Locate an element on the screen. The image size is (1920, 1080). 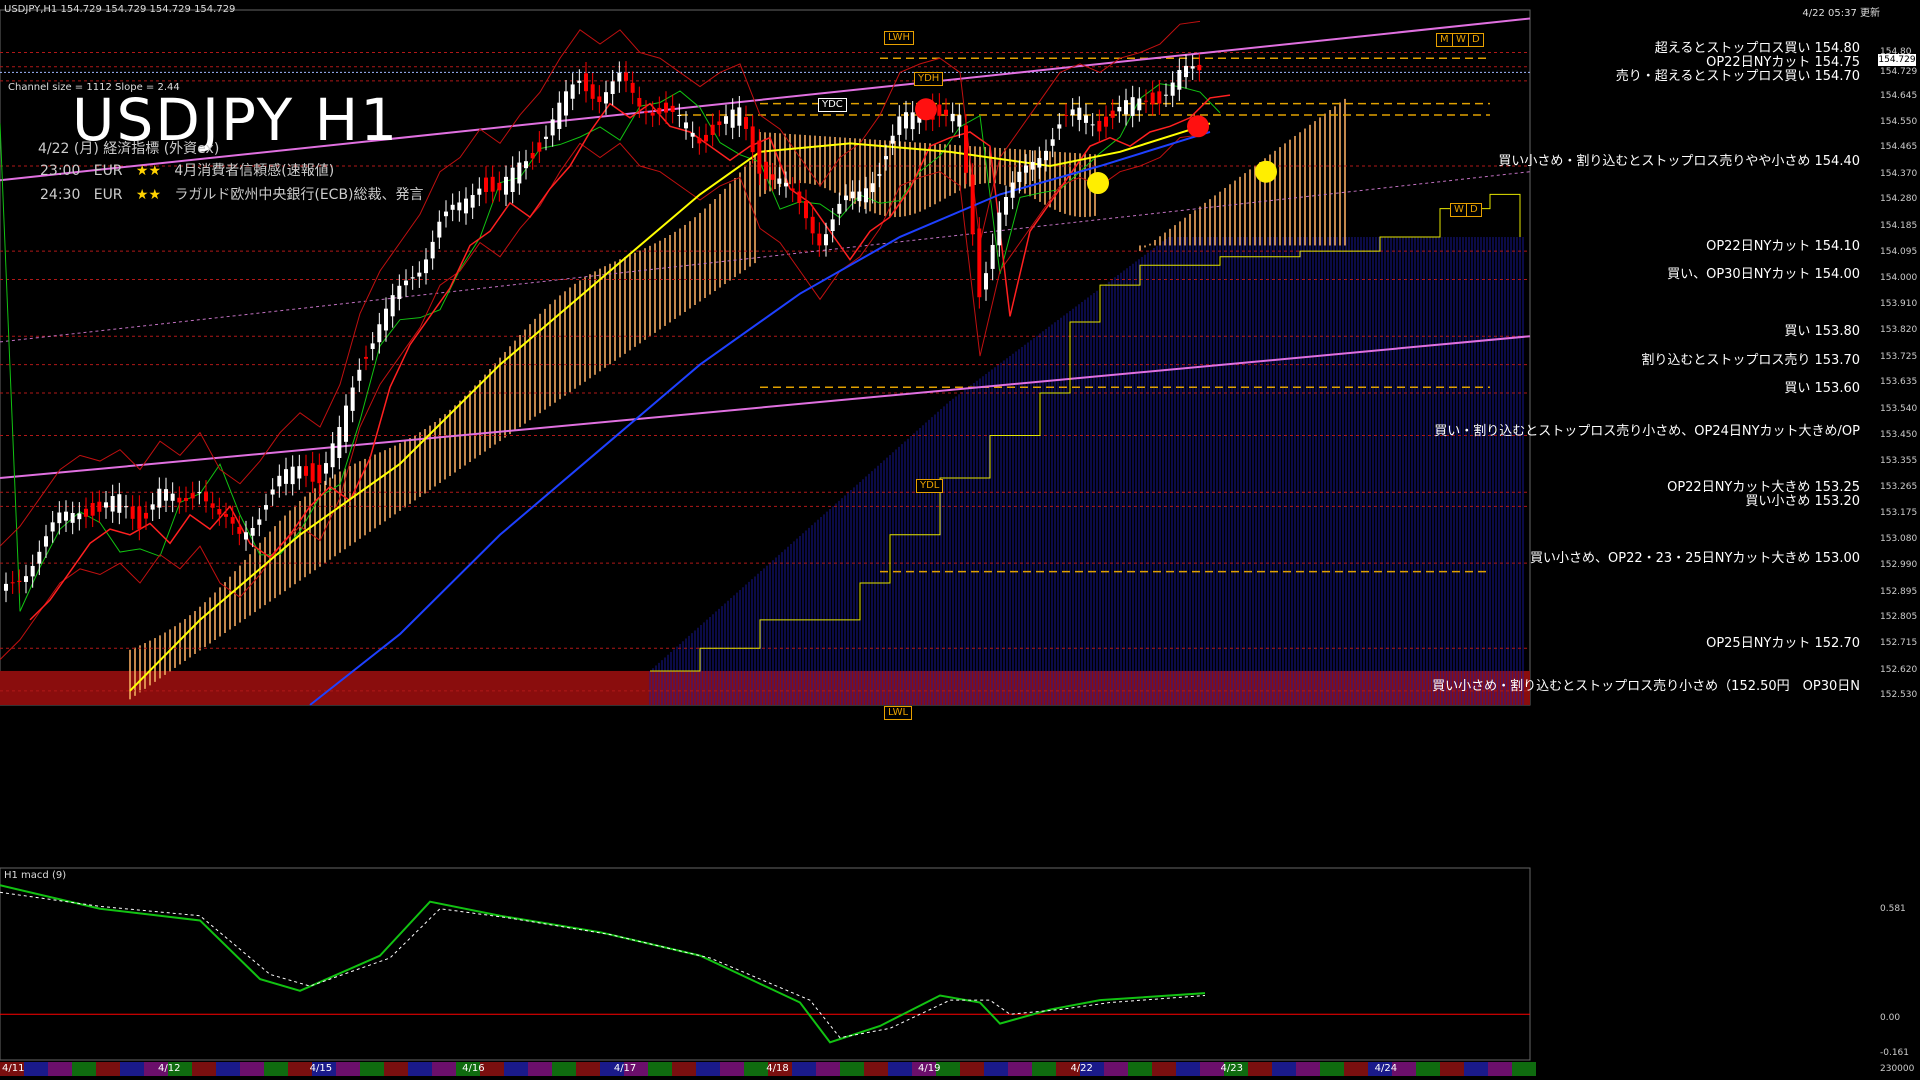
price-axis-tick: 153.725 is located at coordinates (1899, 356).